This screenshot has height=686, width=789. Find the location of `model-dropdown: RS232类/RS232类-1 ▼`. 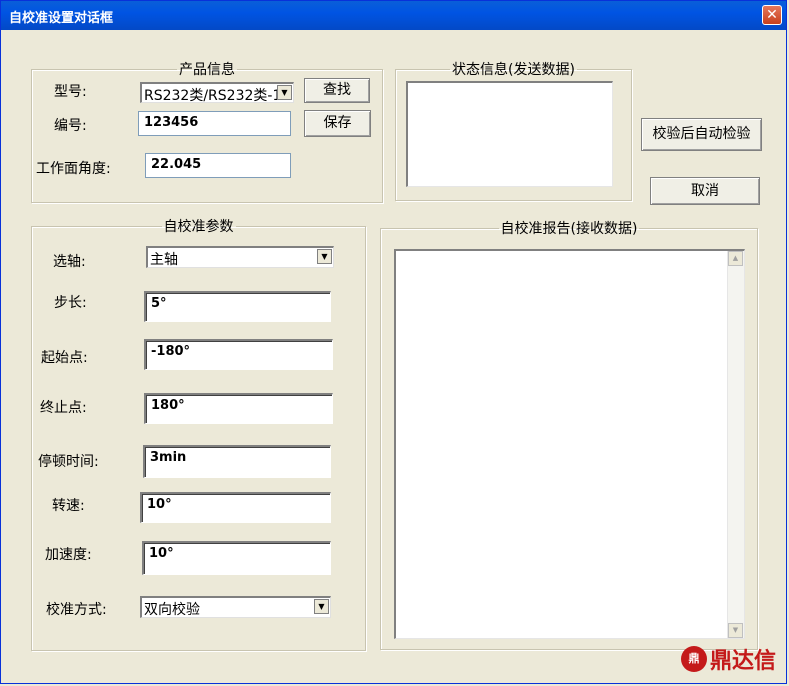

model-dropdown: RS232类/RS232类-1 ▼ is located at coordinates (217, 93).